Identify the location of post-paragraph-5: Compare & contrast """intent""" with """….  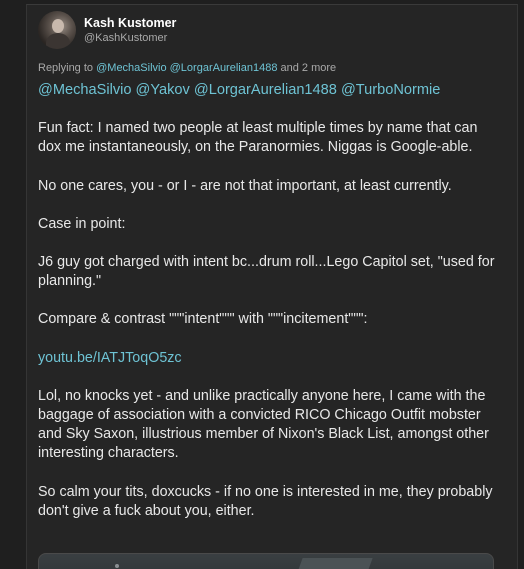
(203, 319).